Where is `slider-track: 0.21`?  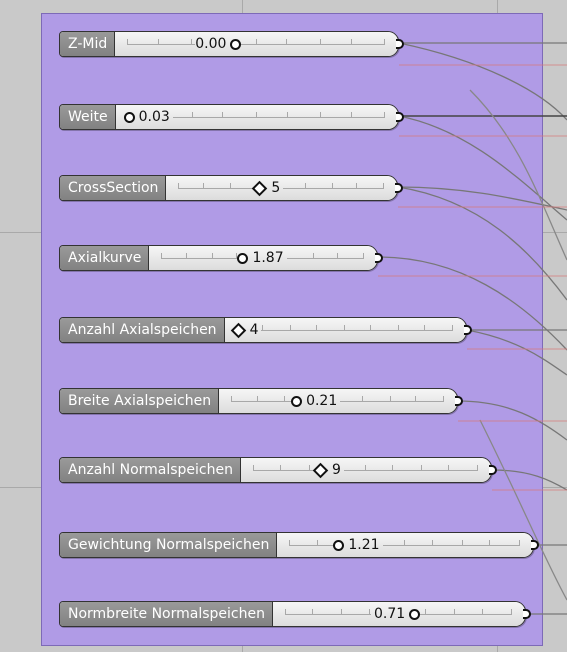
slider-track: 0.21 is located at coordinates (338, 401).